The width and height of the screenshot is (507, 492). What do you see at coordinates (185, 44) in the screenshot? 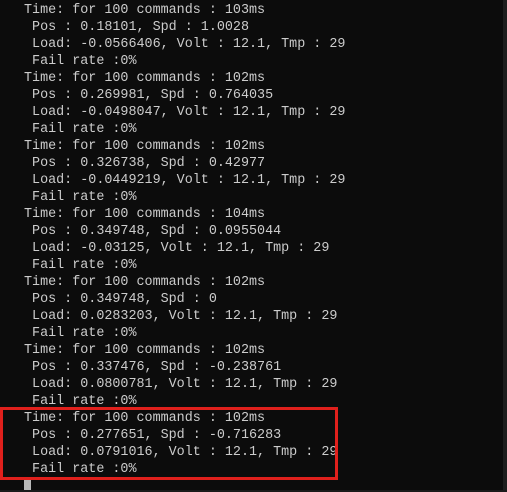
I see `terminal-line: Load: -0.0566406, Volt : 12.1, Tmp : 29` at bounding box center [185, 44].